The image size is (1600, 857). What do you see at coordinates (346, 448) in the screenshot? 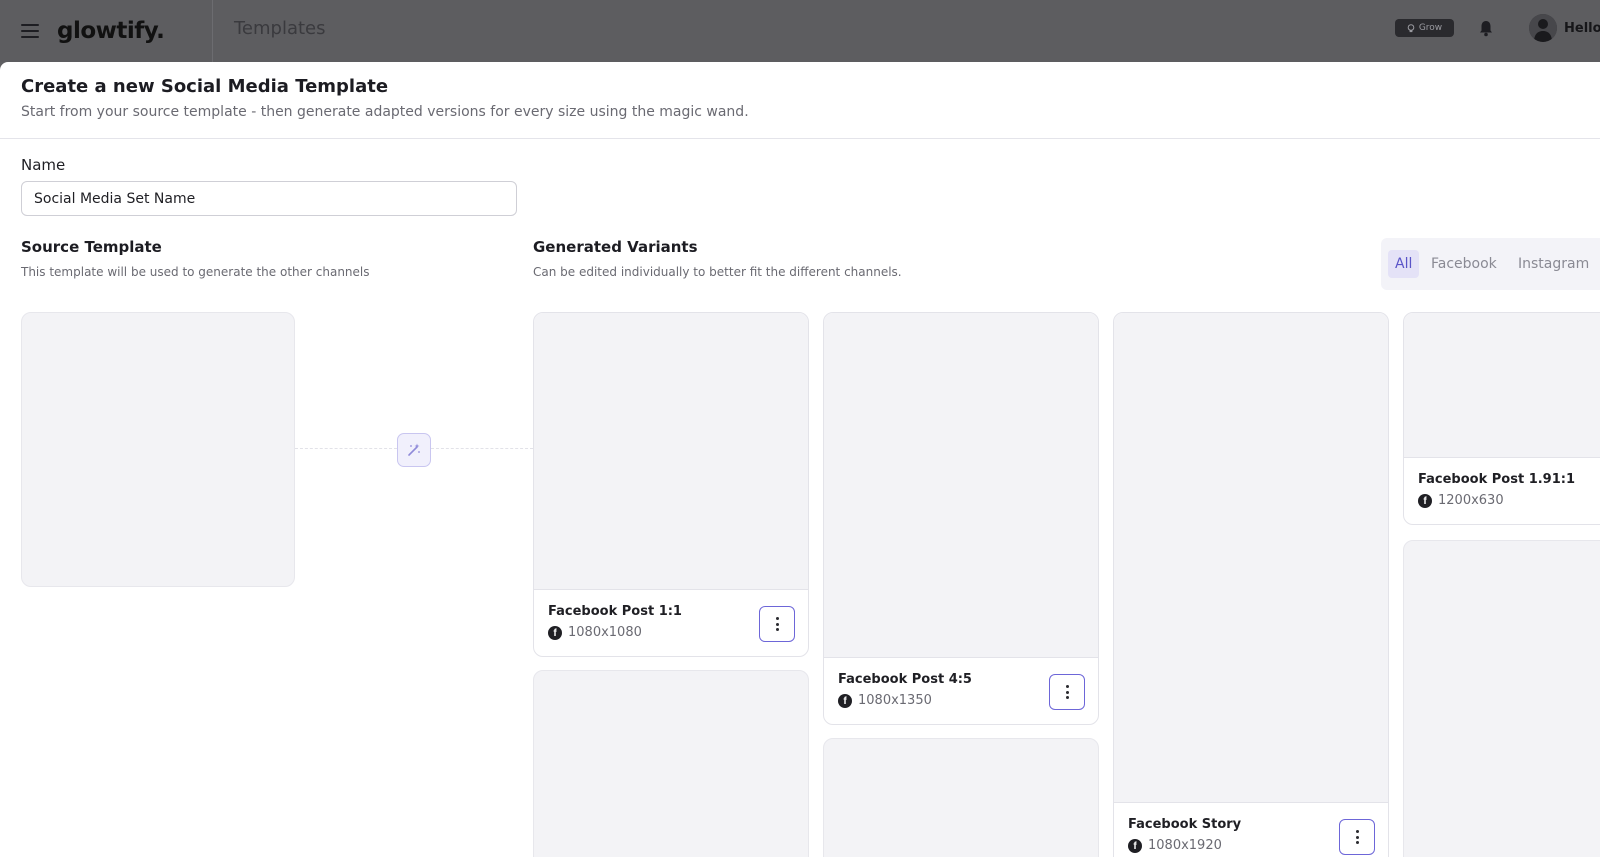
I see `connector-line-left` at bounding box center [346, 448].